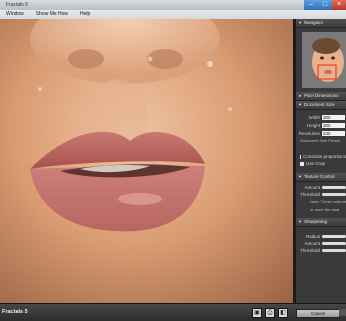  What do you see at coordinates (312, 243) in the screenshot?
I see `sharpen-amount-label: Amount` at bounding box center [312, 243].